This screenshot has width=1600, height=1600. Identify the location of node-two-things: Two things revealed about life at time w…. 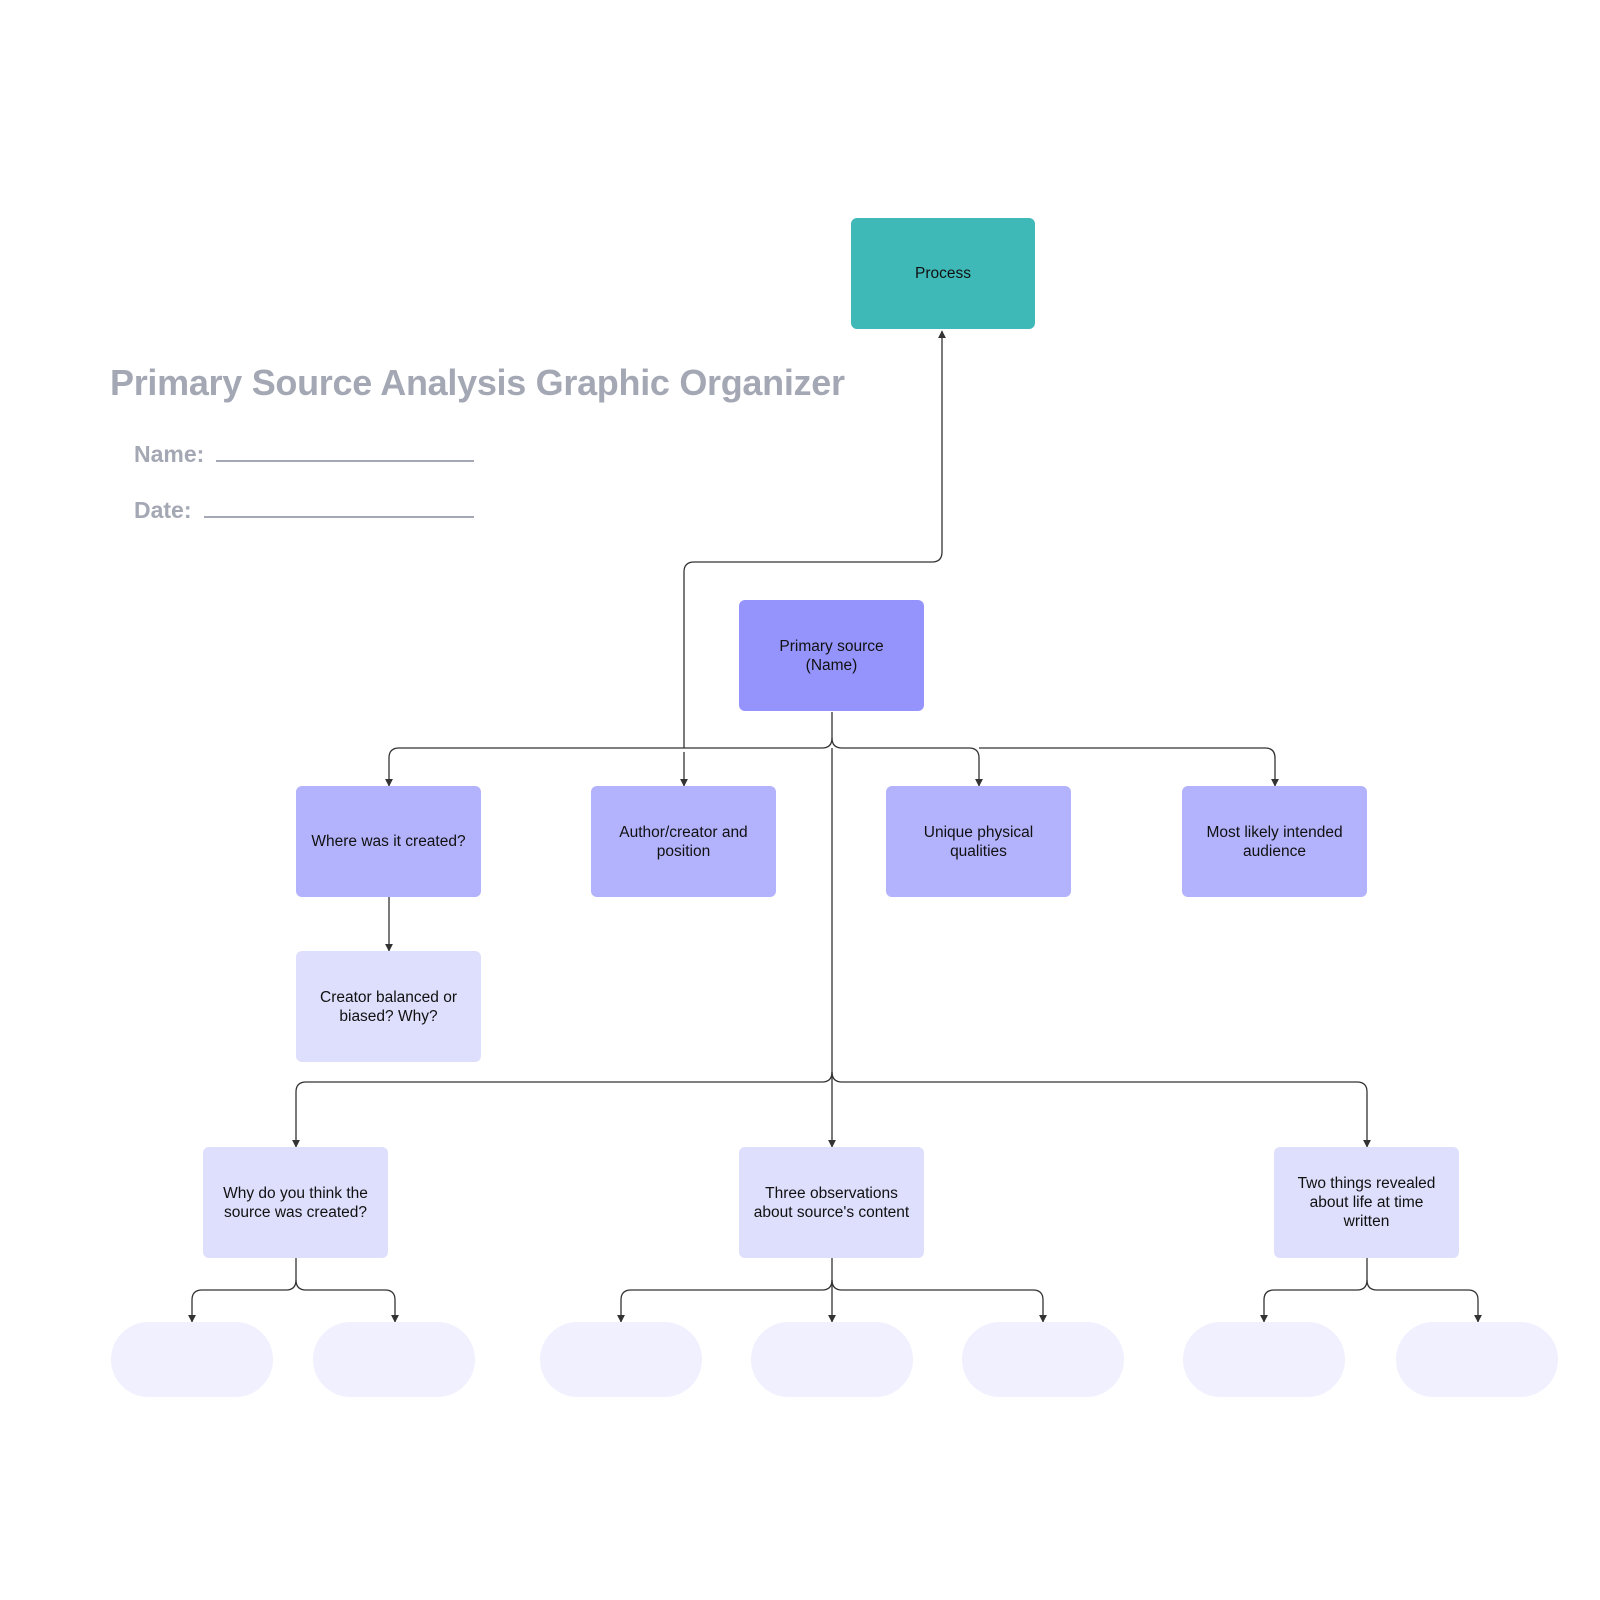
(1366, 1202).